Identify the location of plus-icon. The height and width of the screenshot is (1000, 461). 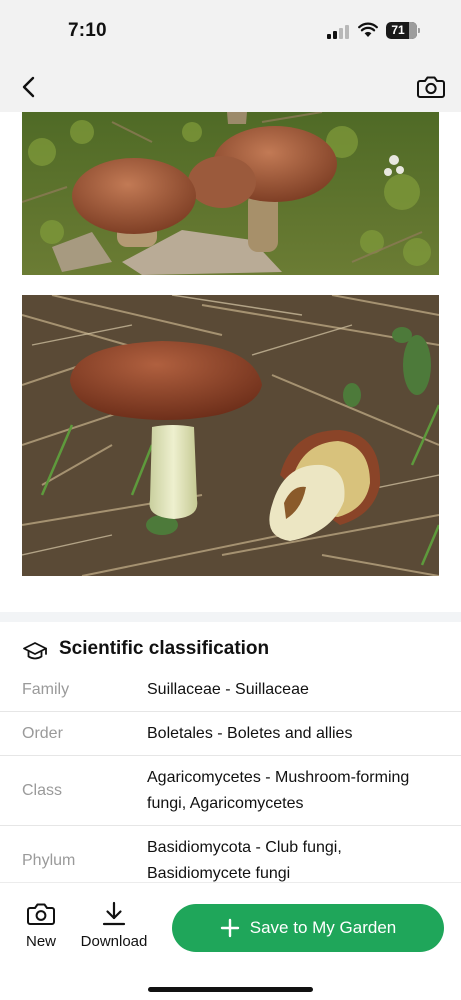
(229, 928).